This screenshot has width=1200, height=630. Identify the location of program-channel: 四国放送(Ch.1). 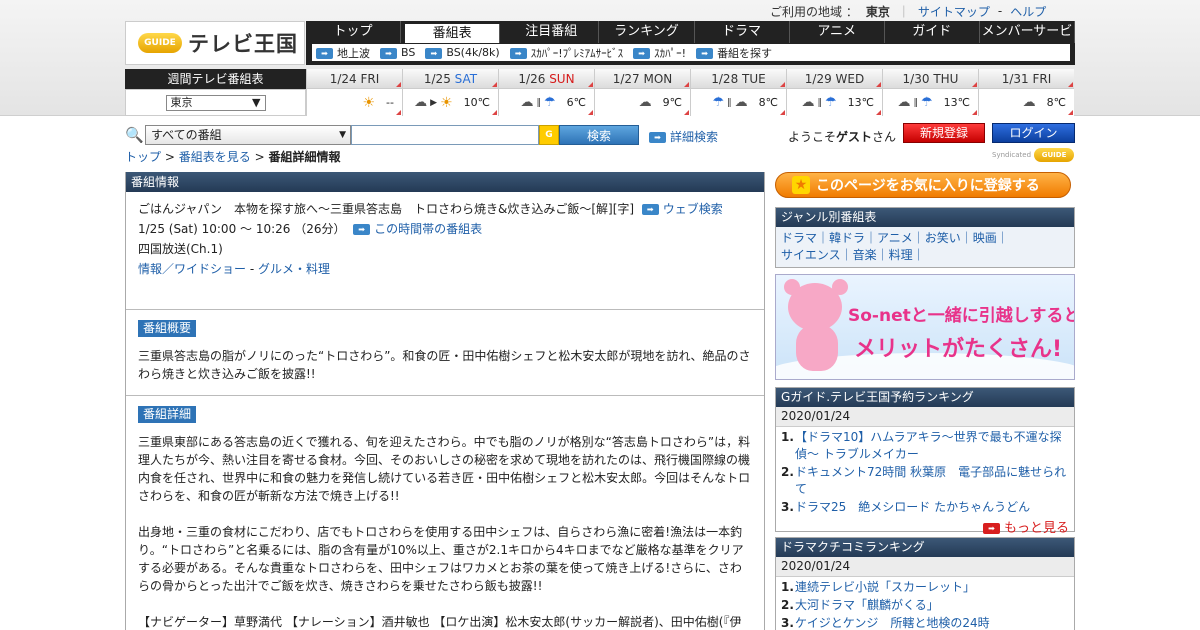
(180, 249).